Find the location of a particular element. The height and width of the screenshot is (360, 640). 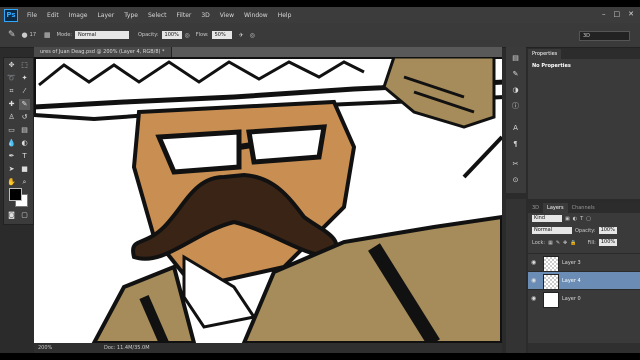

zoom-level: 200% is located at coordinates (45, 348).